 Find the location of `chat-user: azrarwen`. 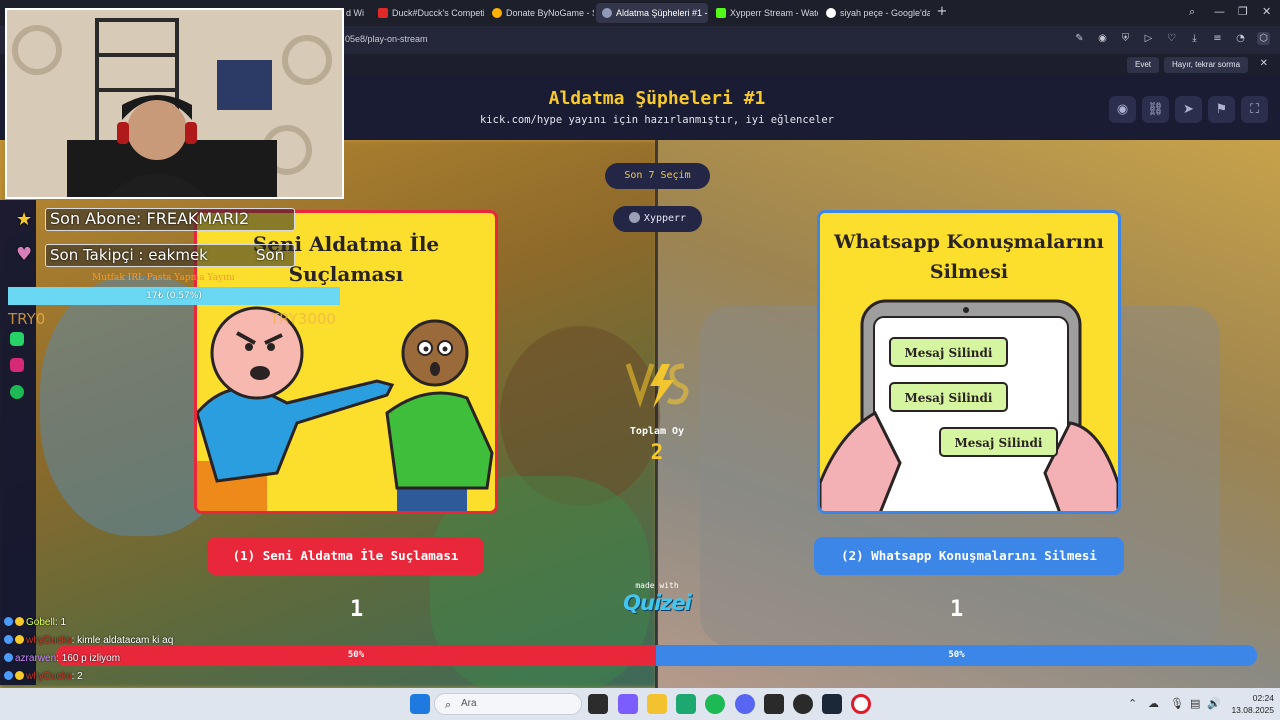

chat-user: azrarwen is located at coordinates (36, 658).